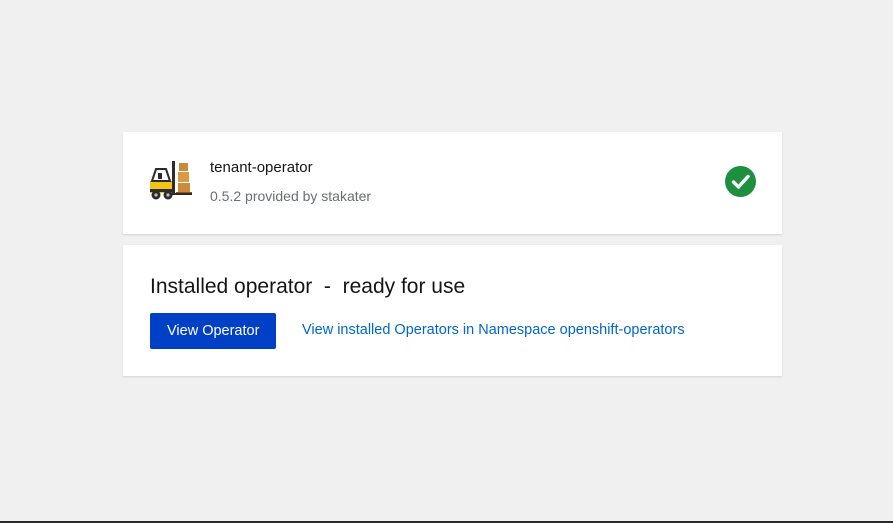 This screenshot has height=523, width=893. Describe the element at coordinates (740, 181) in the screenshot. I see `check-circle-icon` at that location.